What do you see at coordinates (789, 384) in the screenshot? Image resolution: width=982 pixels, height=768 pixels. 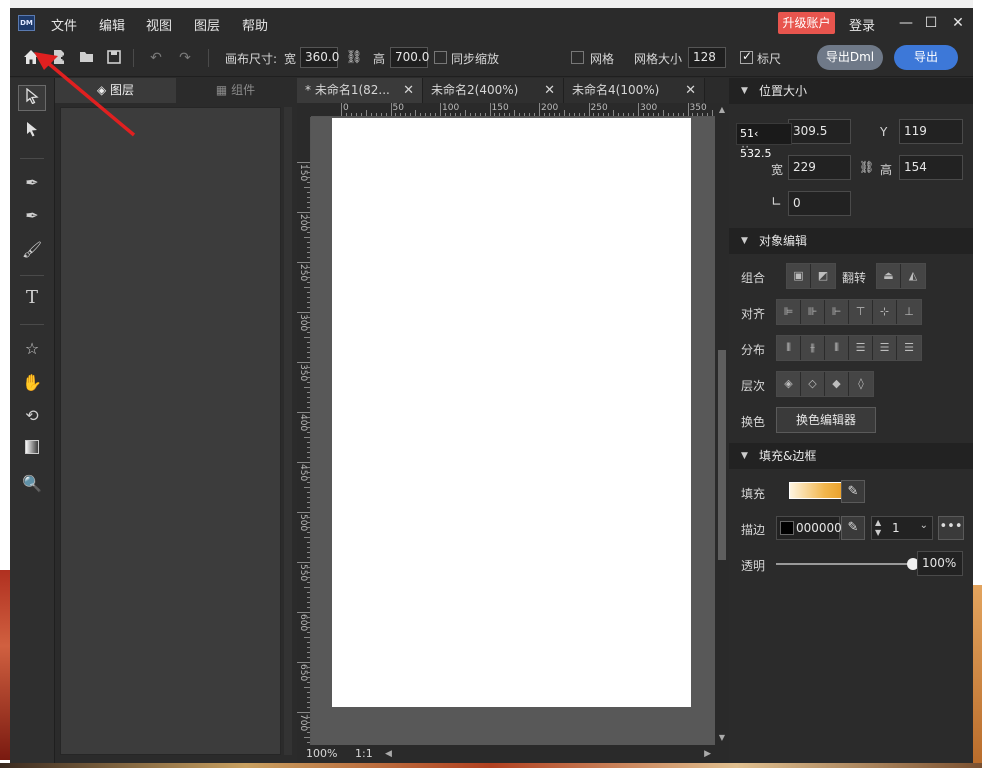 I see `bring-to-front-icon: ◈` at bounding box center [789, 384].